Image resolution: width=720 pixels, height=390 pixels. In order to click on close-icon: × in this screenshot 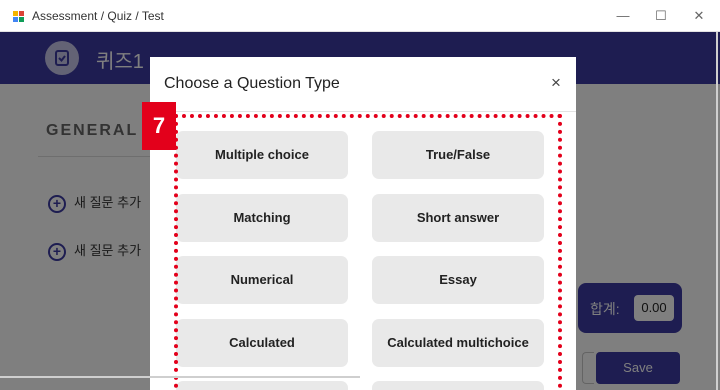, I will do `click(556, 83)`.